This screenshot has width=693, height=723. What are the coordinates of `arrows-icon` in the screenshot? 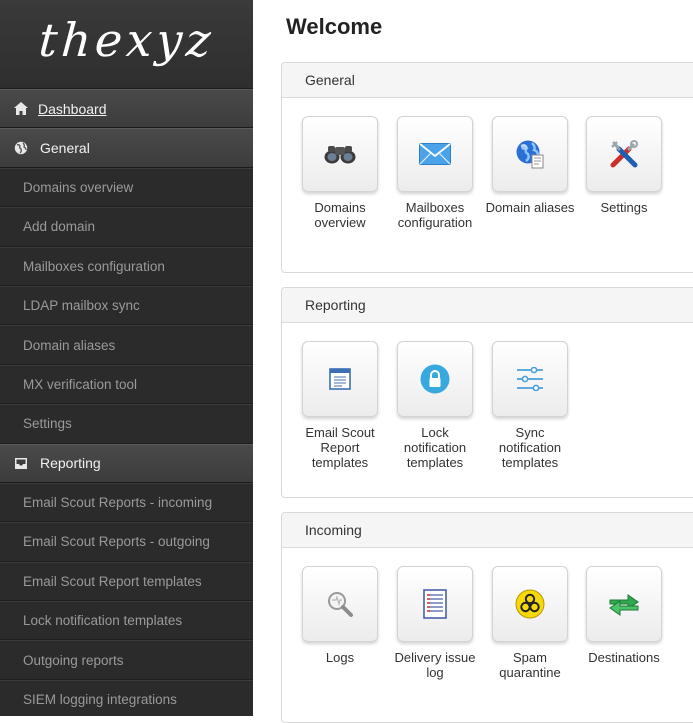 It's located at (624, 604).